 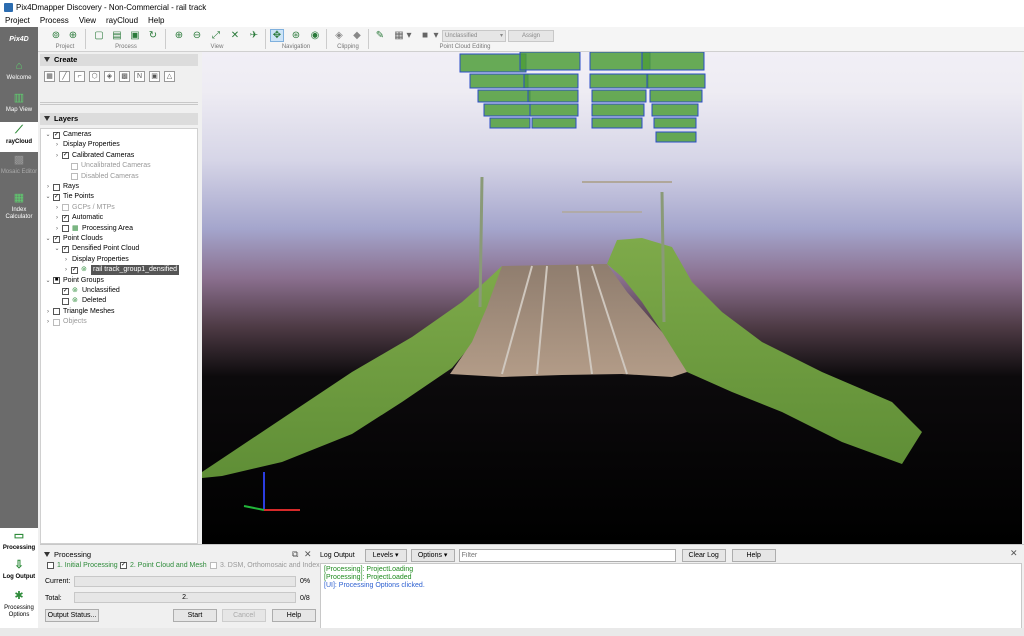 I want to click on nav-map-view: ▥ Map View, so click(x=19, y=106).